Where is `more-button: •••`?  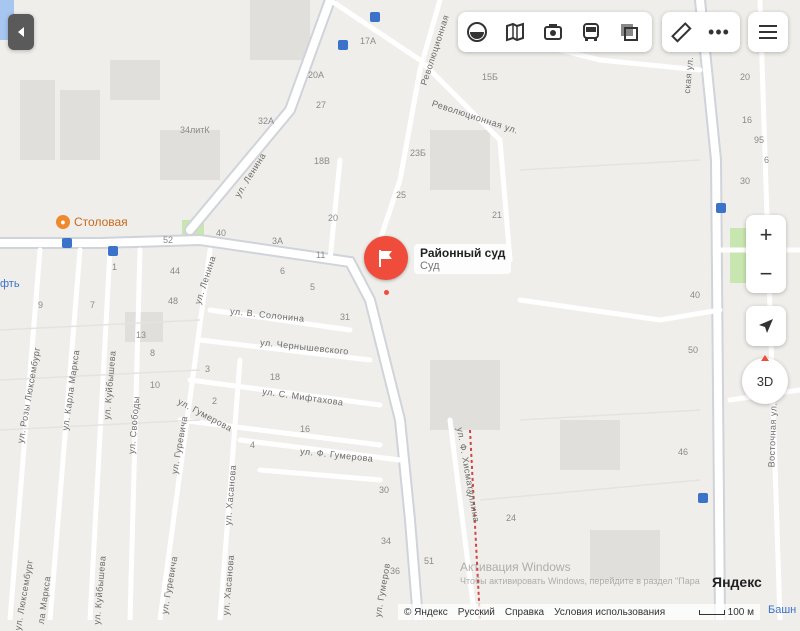 more-button: ••• is located at coordinates (719, 32).